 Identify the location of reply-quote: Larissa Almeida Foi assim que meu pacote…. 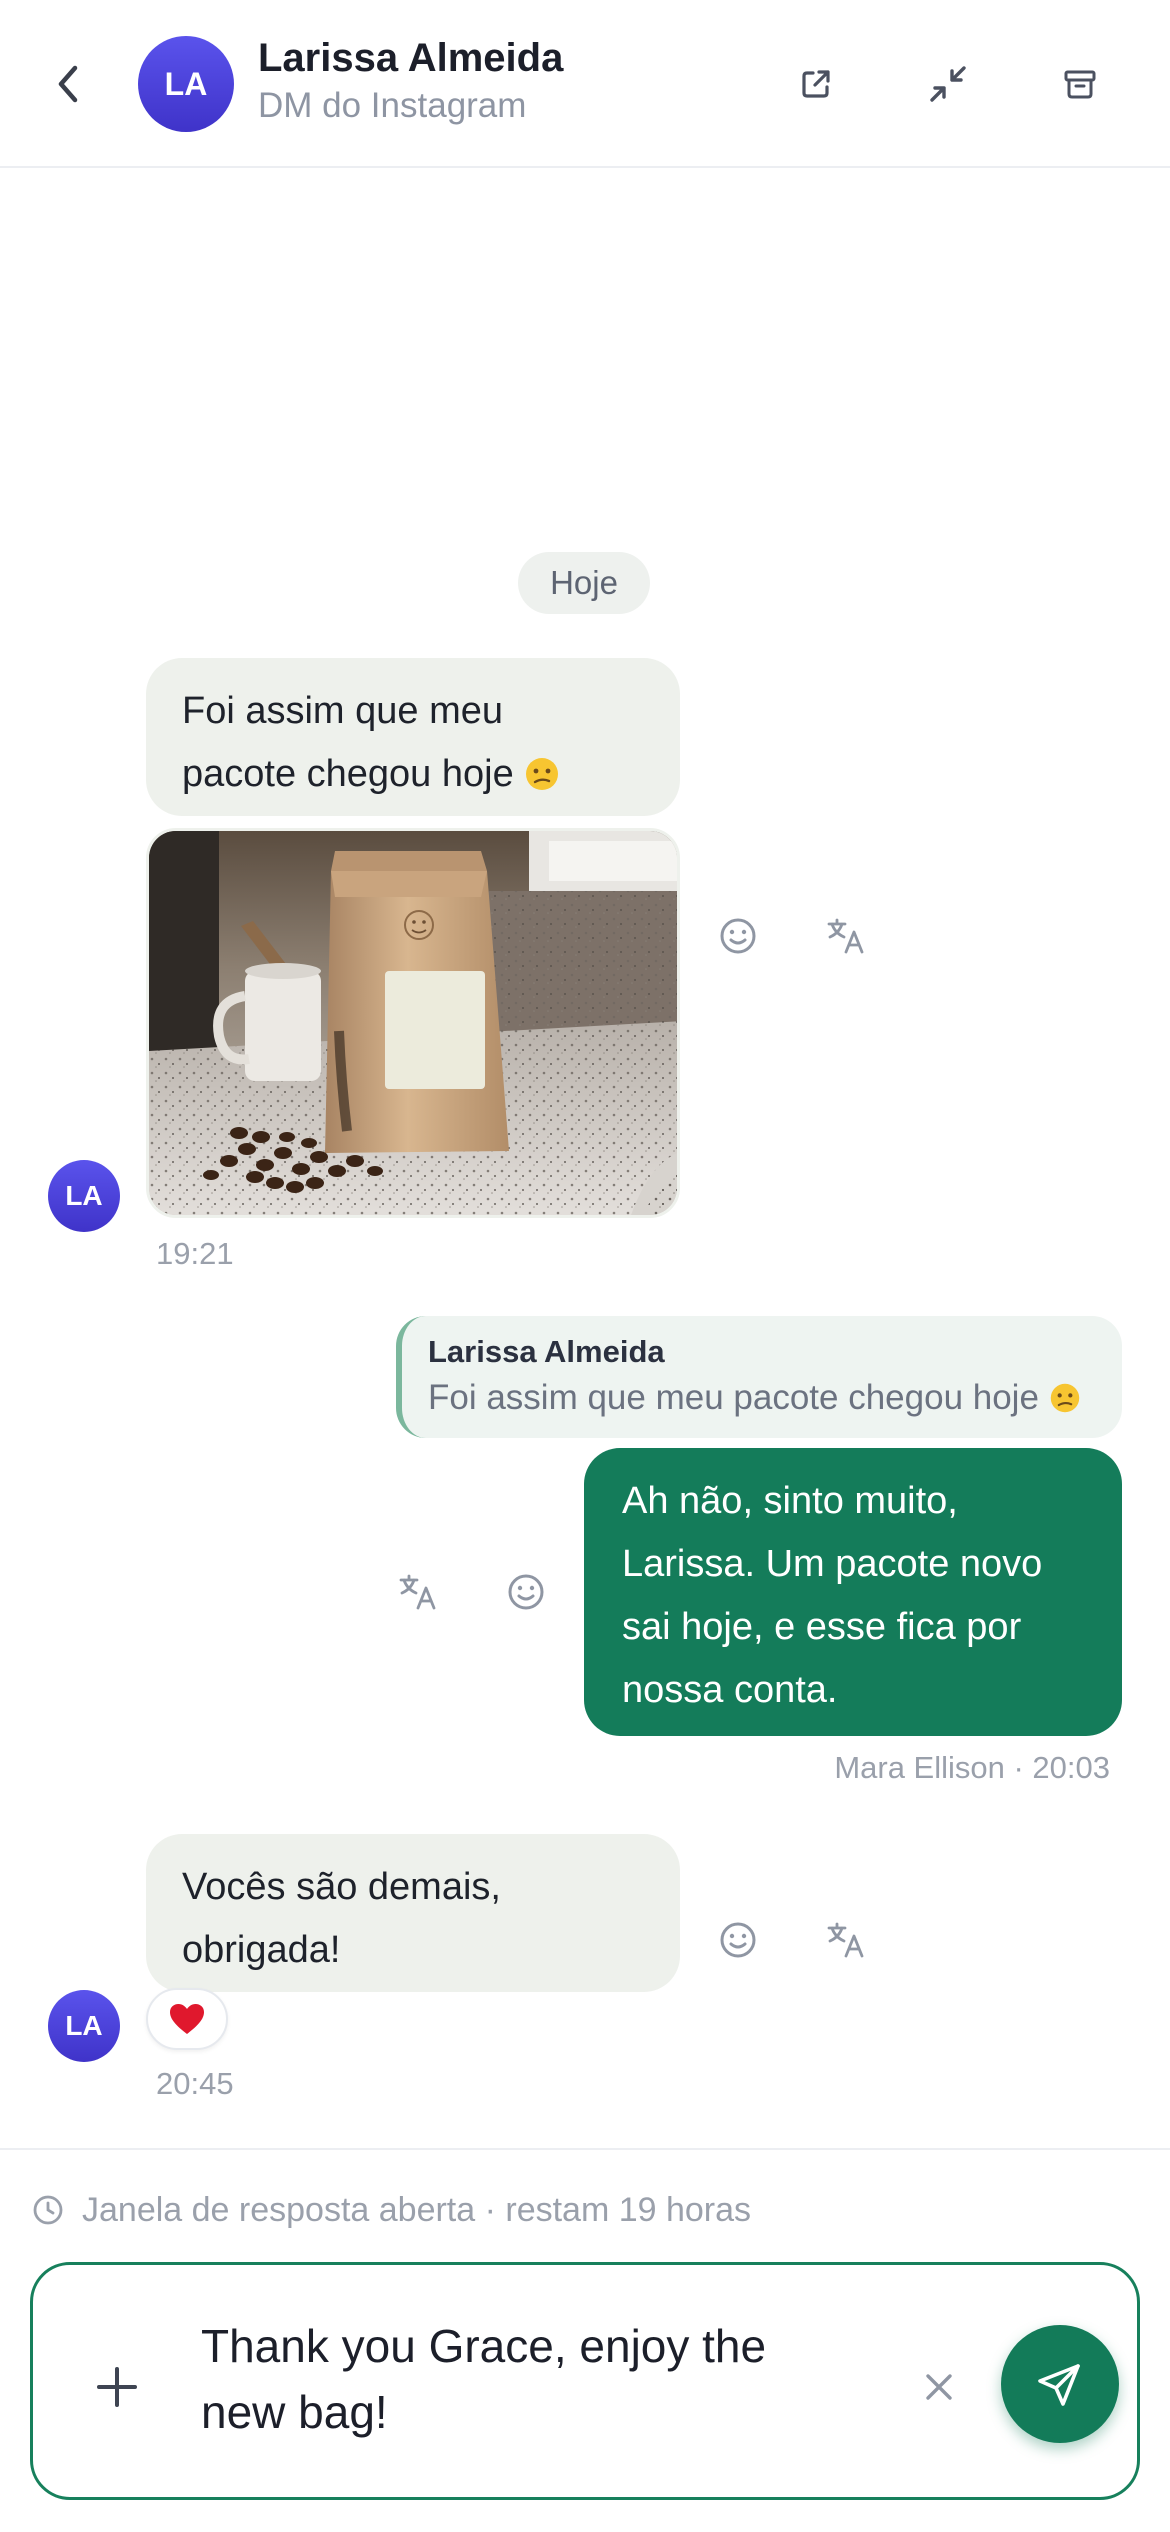
(759, 1377).